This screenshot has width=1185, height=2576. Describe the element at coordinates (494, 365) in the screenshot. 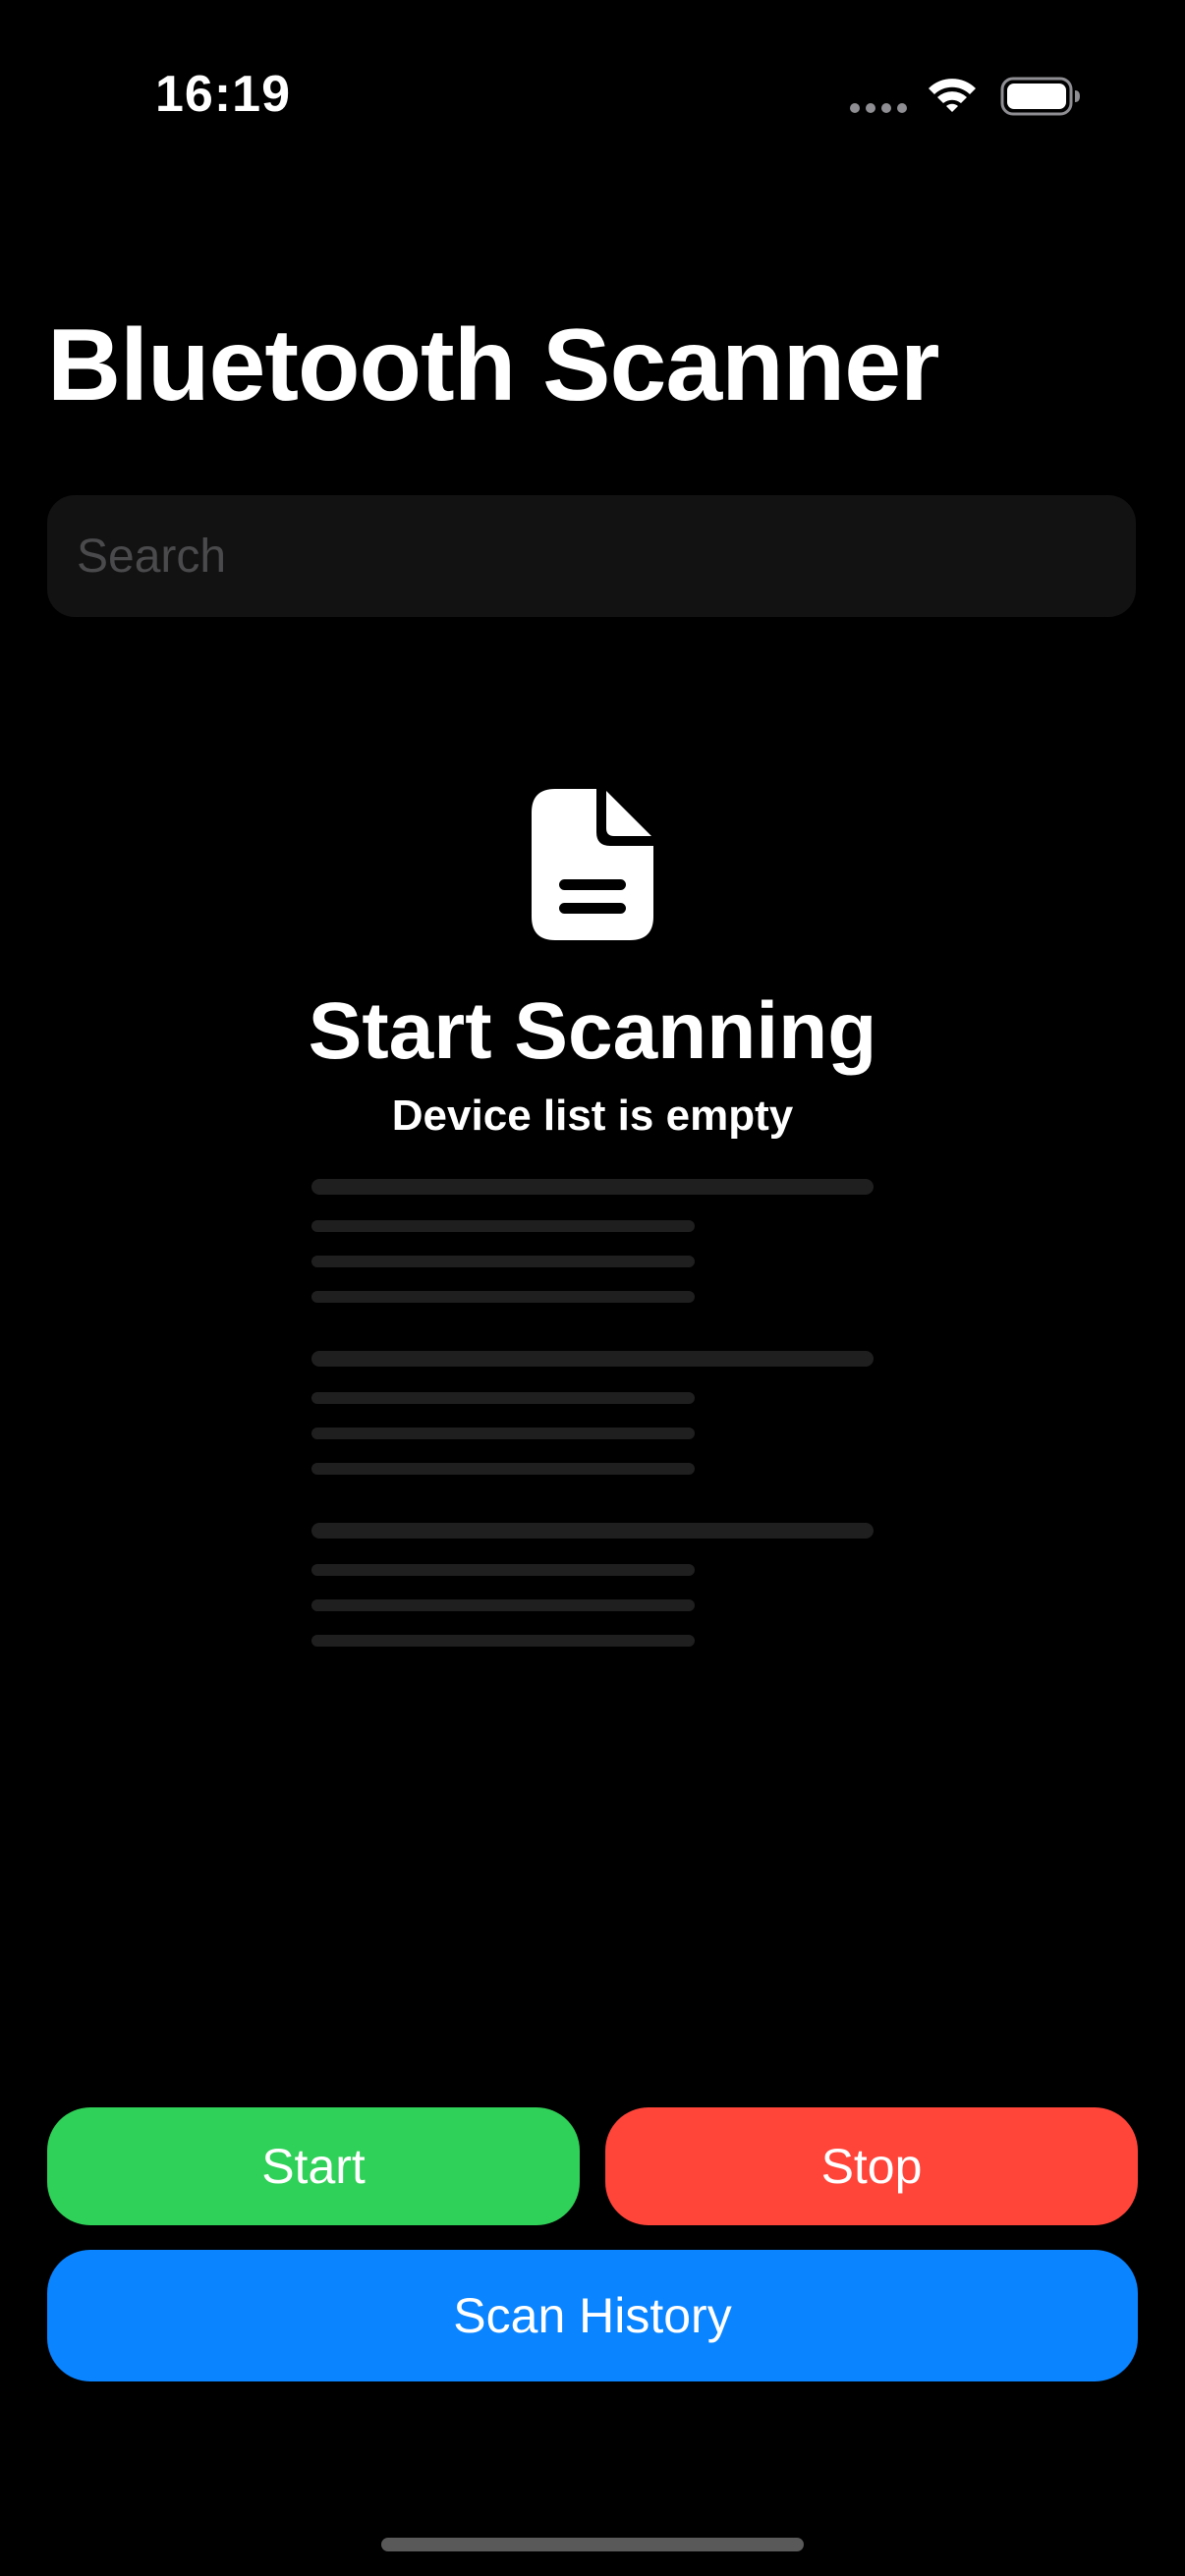

I see `page-title: Bluetooth Scanner` at that location.